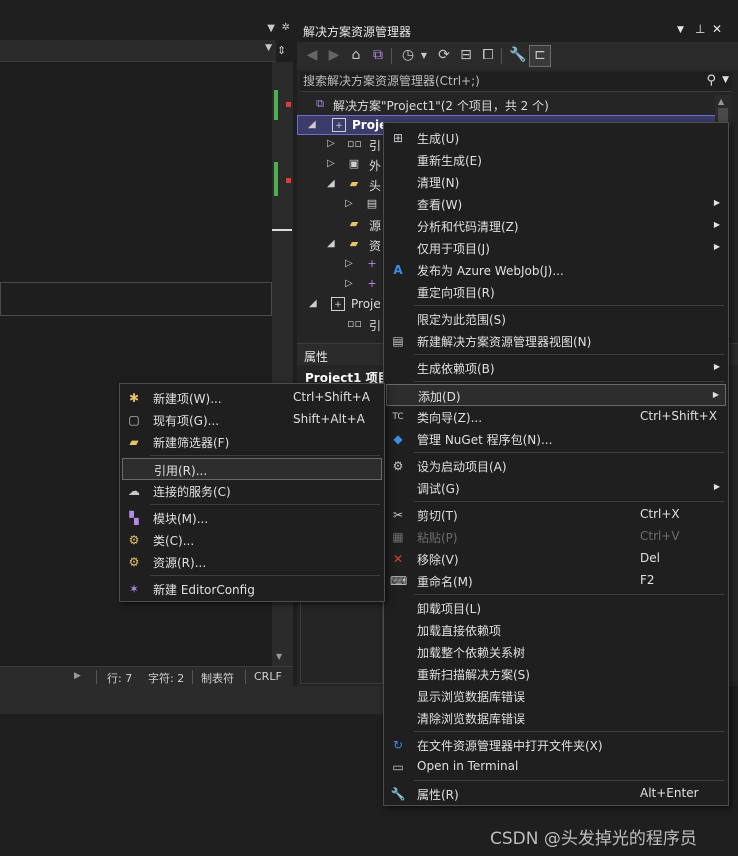  Describe the element at coordinates (252, 491) in the screenshot. I see `submenu-item-connected-services: ☁ 连接的服务(C)` at that location.